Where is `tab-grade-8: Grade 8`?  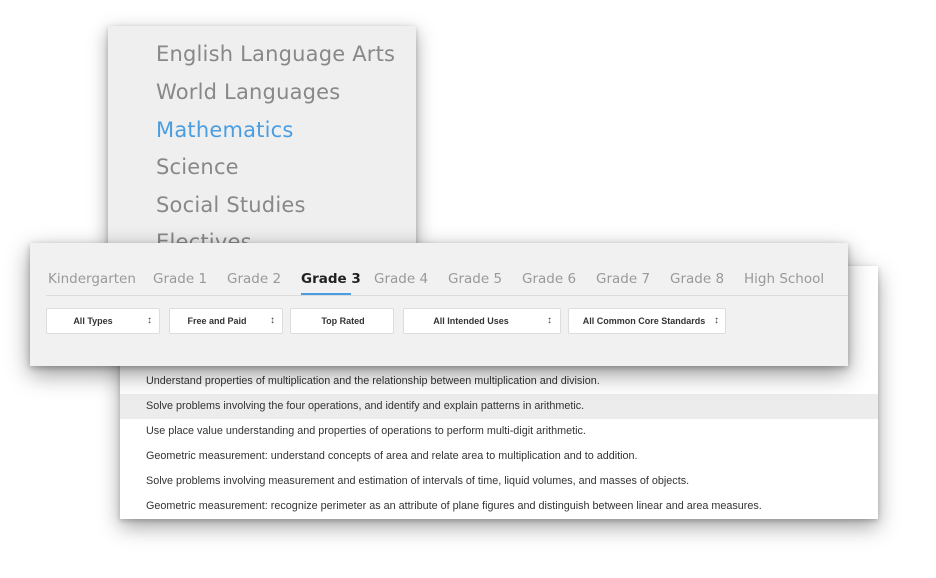
tab-grade-8: Grade 8 is located at coordinates (697, 279).